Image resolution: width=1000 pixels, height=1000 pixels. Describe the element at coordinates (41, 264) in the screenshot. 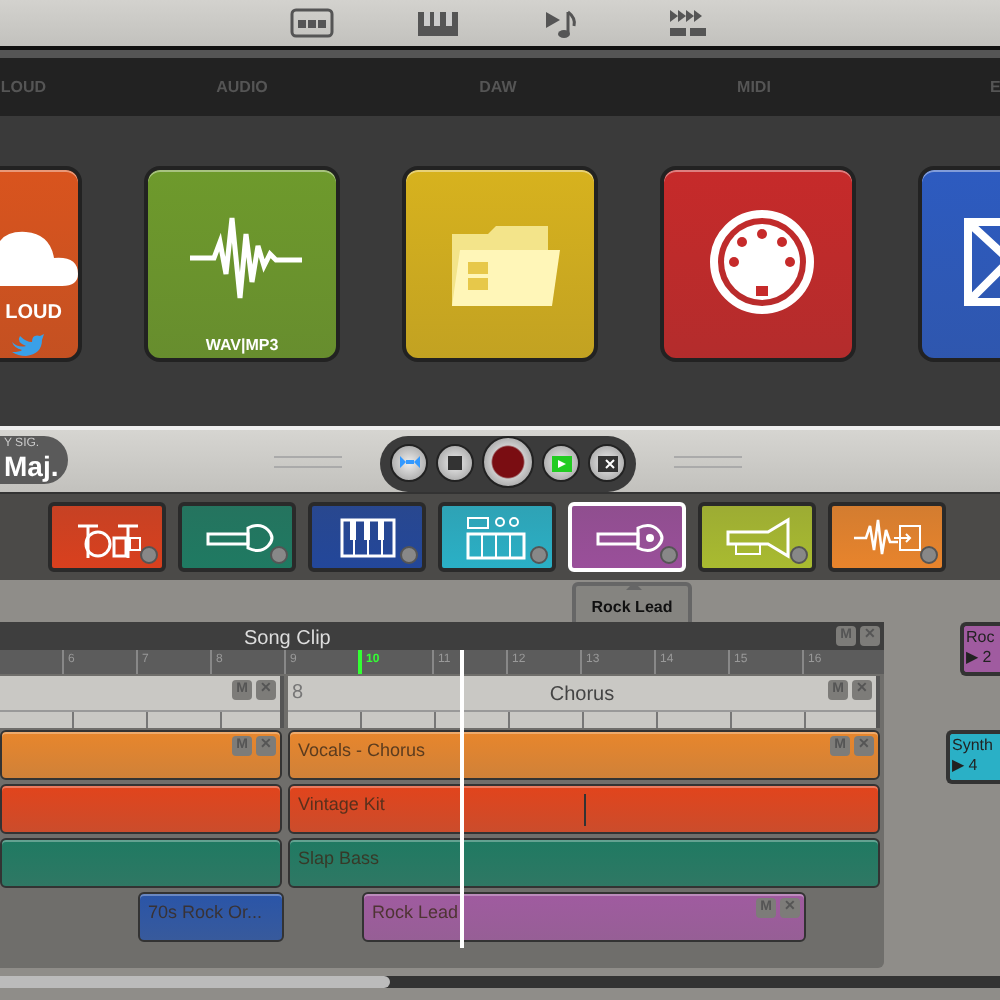

I see `source-tile: LOUD` at that location.